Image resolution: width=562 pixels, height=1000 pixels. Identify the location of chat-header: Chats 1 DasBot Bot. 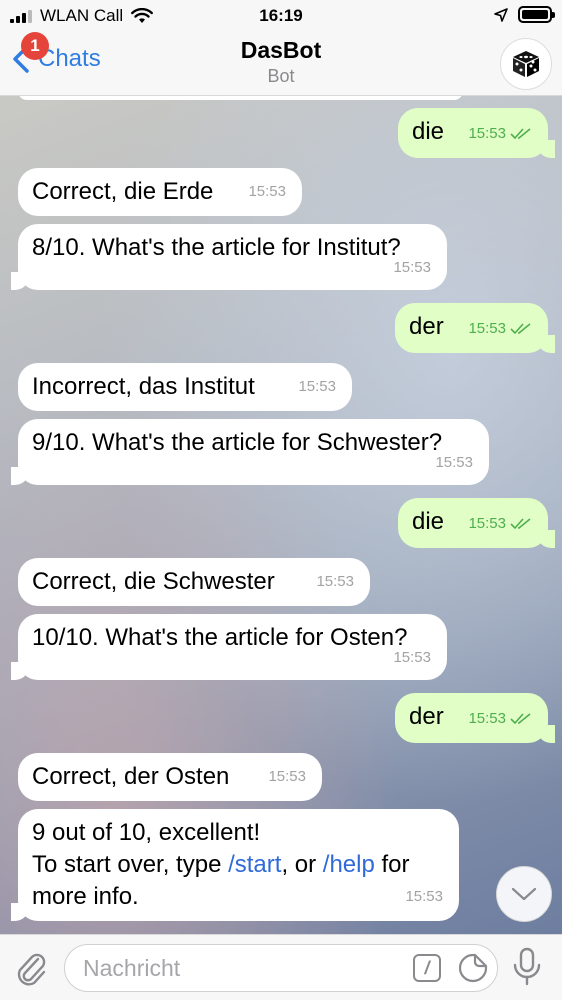
(281, 64).